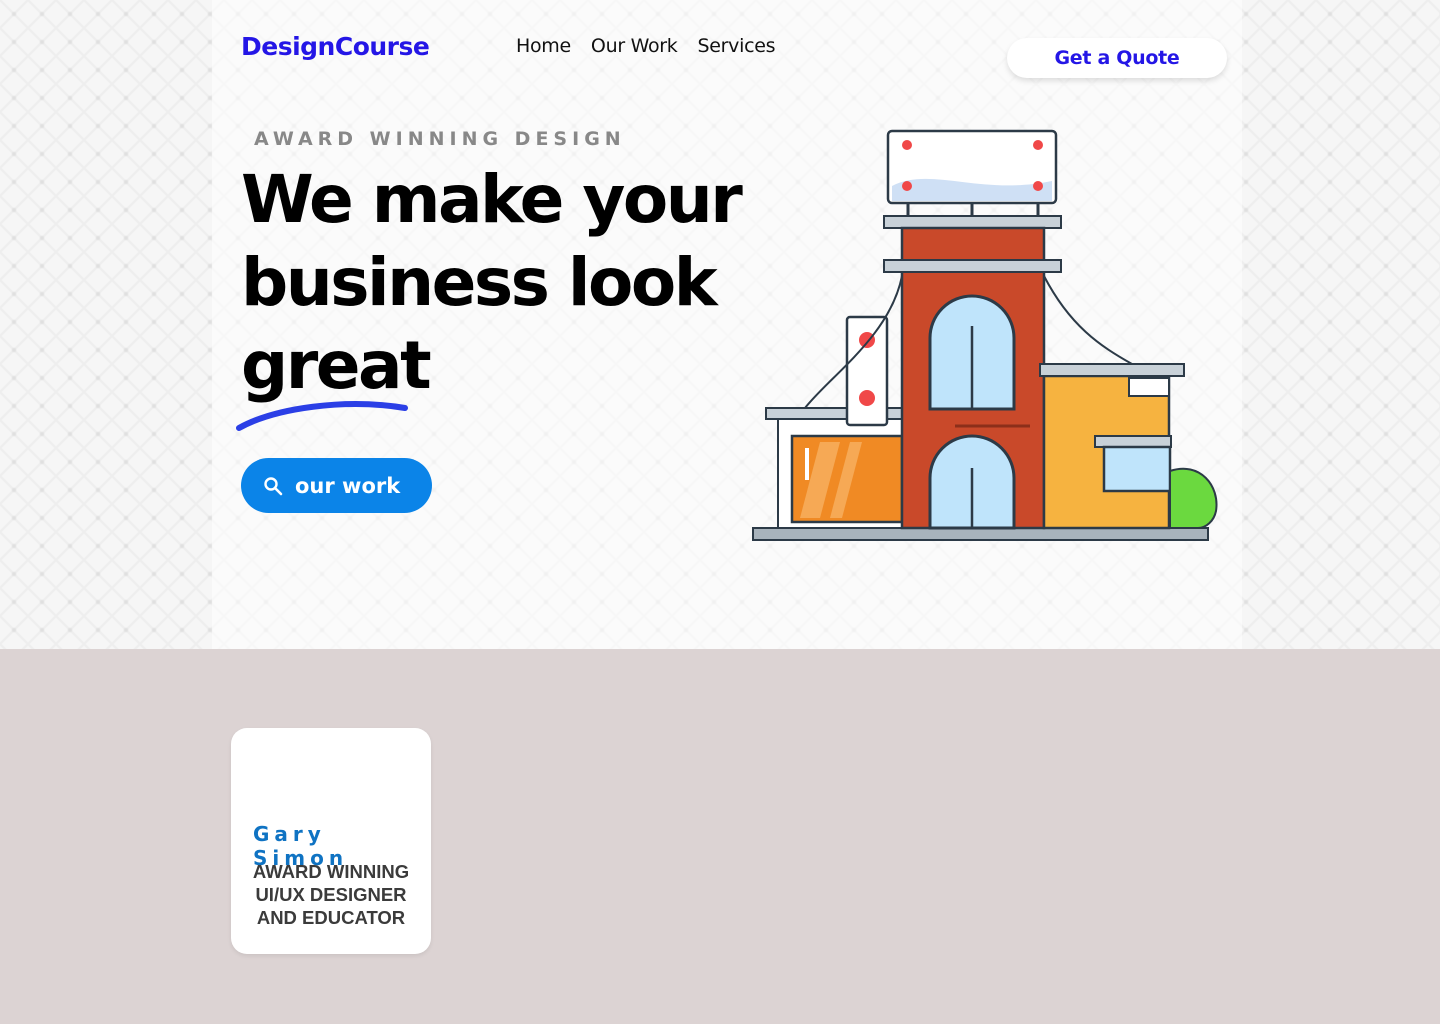 Image resolution: width=1440 pixels, height=1024 pixels. What do you see at coordinates (634, 46) in the screenshot?
I see `nav-our-work: Our Work` at bounding box center [634, 46].